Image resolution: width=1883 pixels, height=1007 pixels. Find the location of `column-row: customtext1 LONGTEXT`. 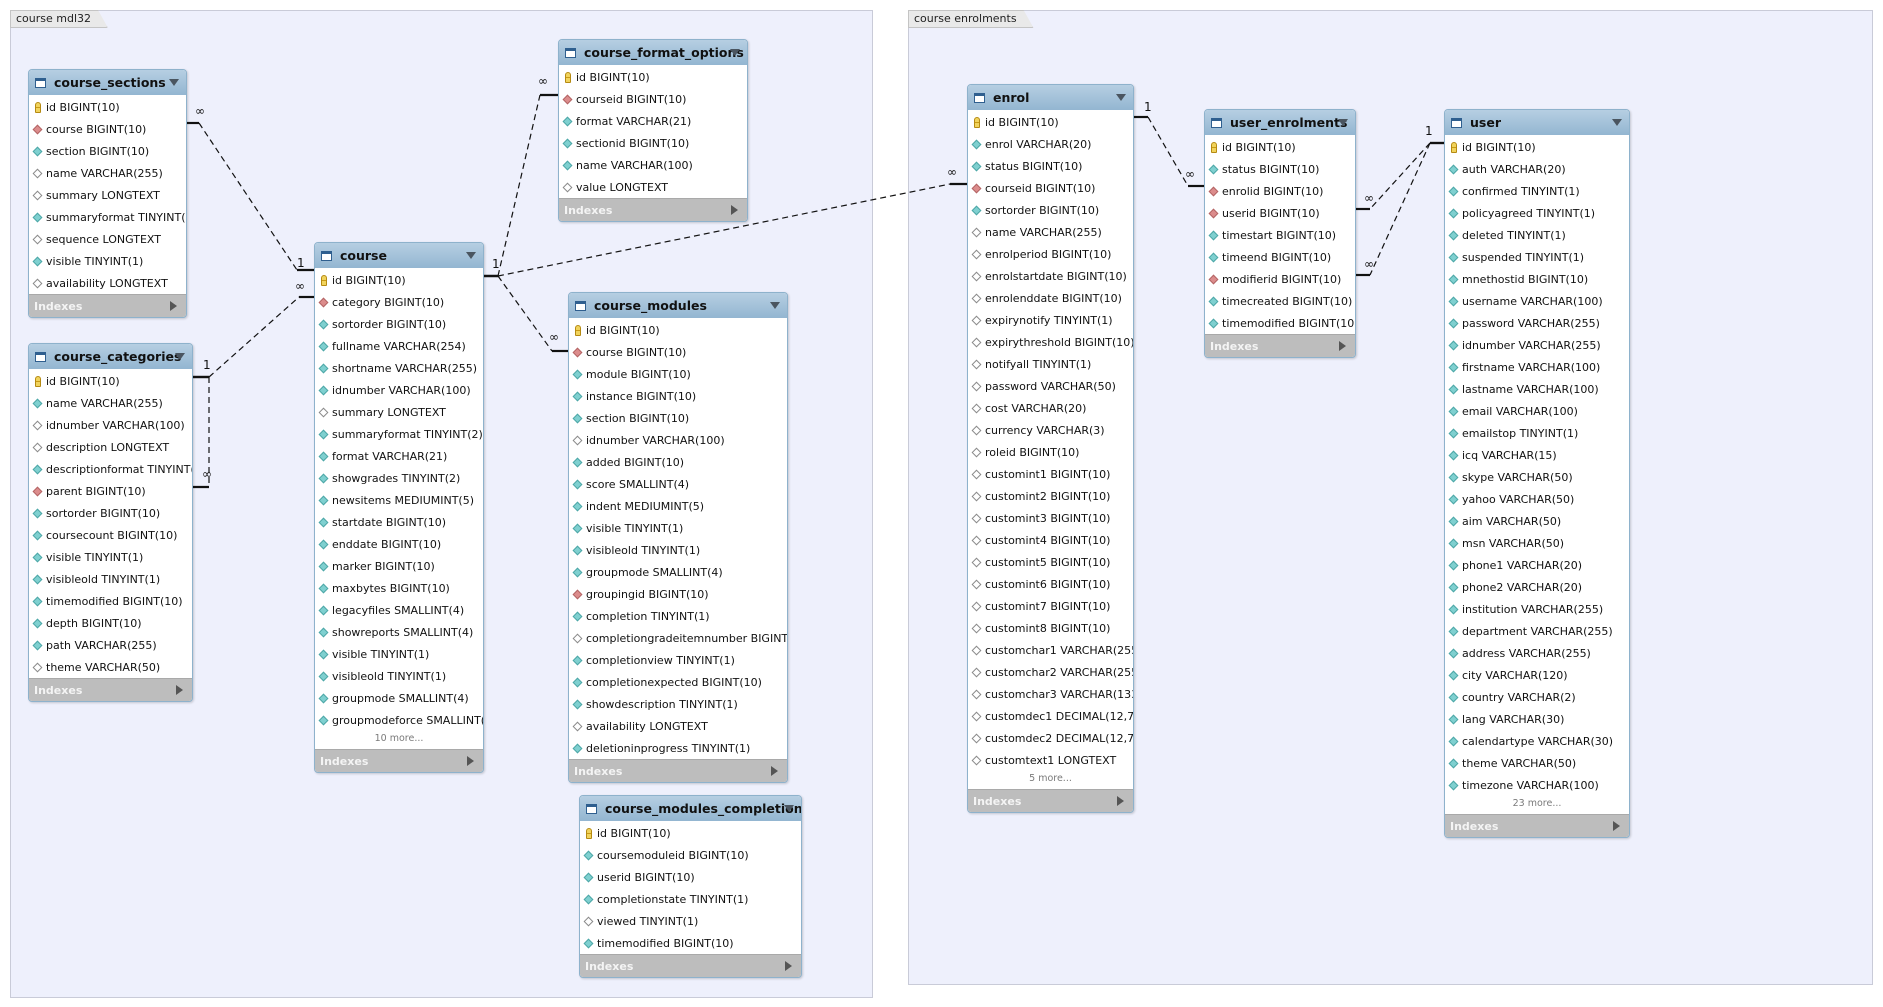

column-row: customtext1 LONGTEXT is located at coordinates (1050, 760).